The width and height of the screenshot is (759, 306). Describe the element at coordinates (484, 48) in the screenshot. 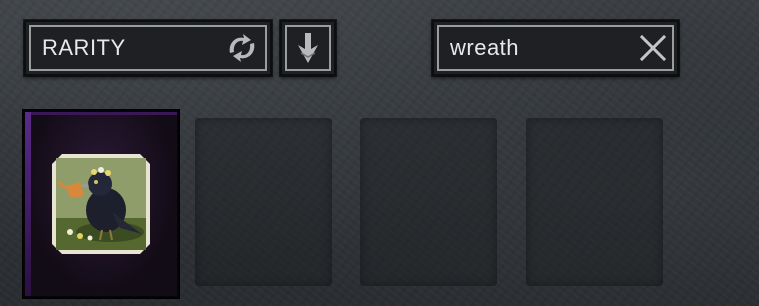

I see `search-input-value: wreath` at that location.